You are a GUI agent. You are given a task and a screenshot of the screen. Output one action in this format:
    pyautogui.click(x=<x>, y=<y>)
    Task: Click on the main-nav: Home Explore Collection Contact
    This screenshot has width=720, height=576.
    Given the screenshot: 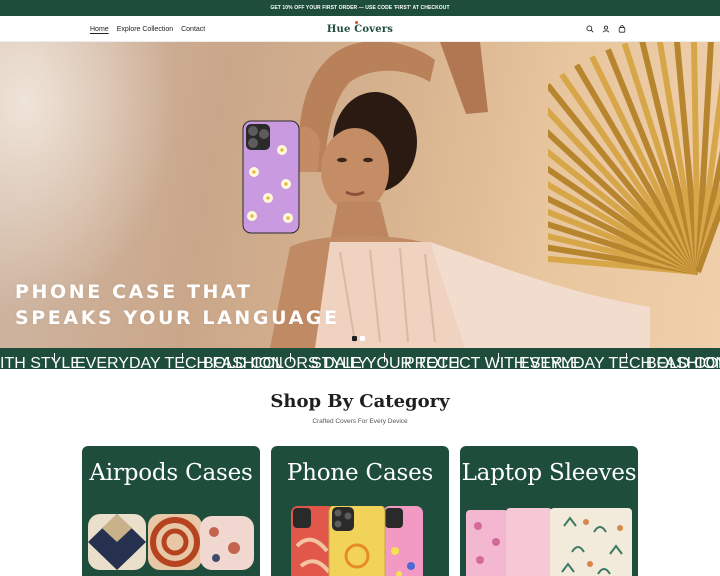 What is the action you would take?
    pyautogui.click(x=147, y=29)
    